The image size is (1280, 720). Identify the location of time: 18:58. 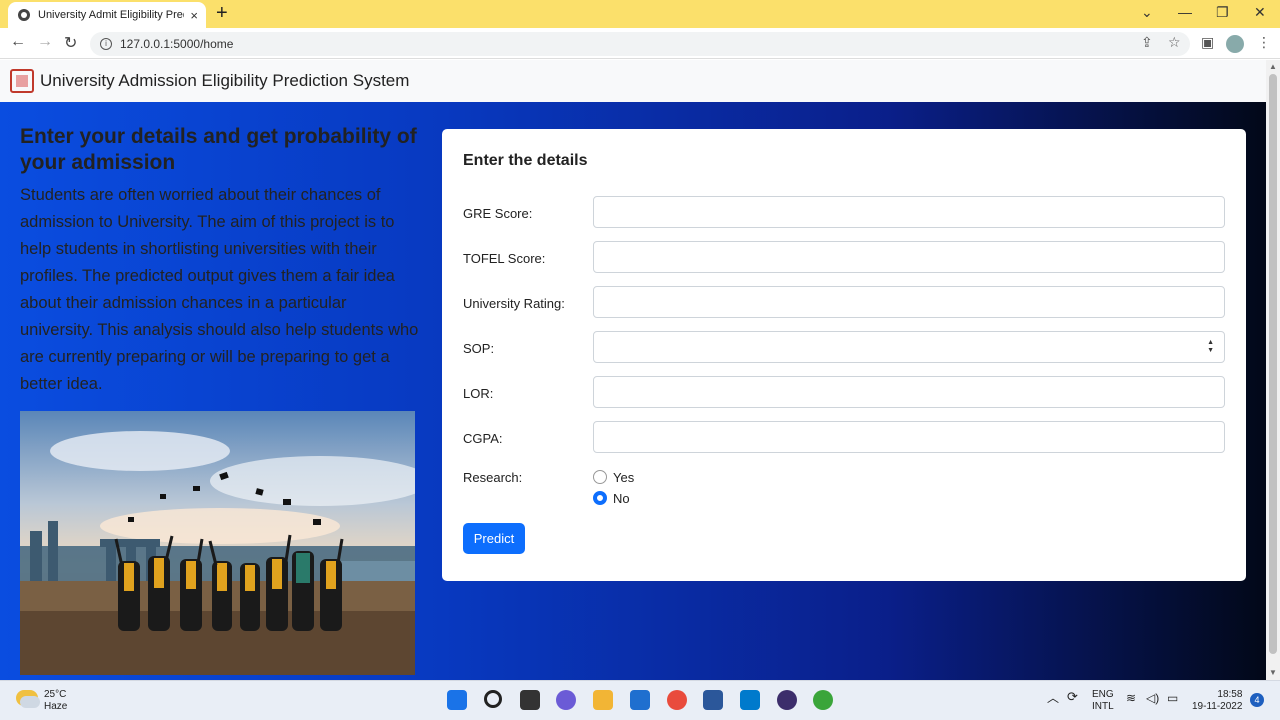
(1230, 694).